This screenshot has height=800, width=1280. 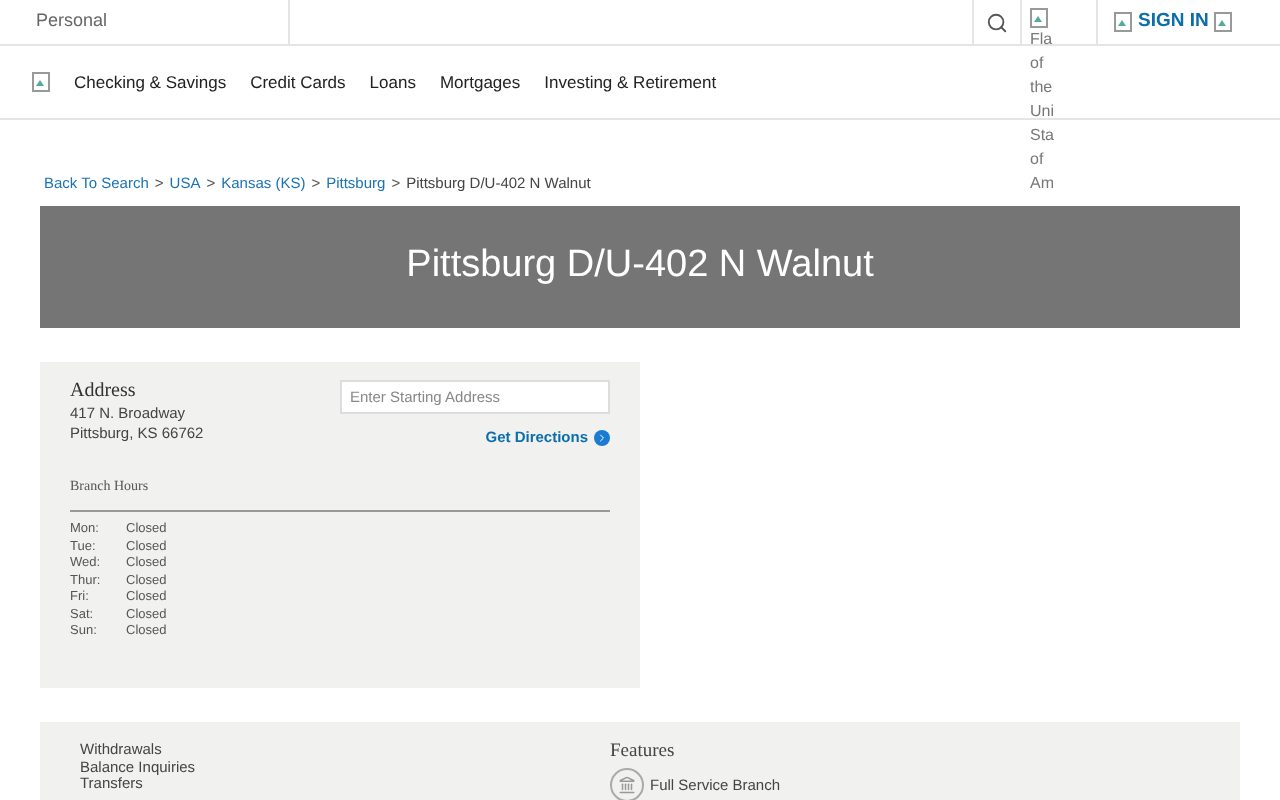 What do you see at coordinates (997, 22) in the screenshot?
I see `search-icon` at bounding box center [997, 22].